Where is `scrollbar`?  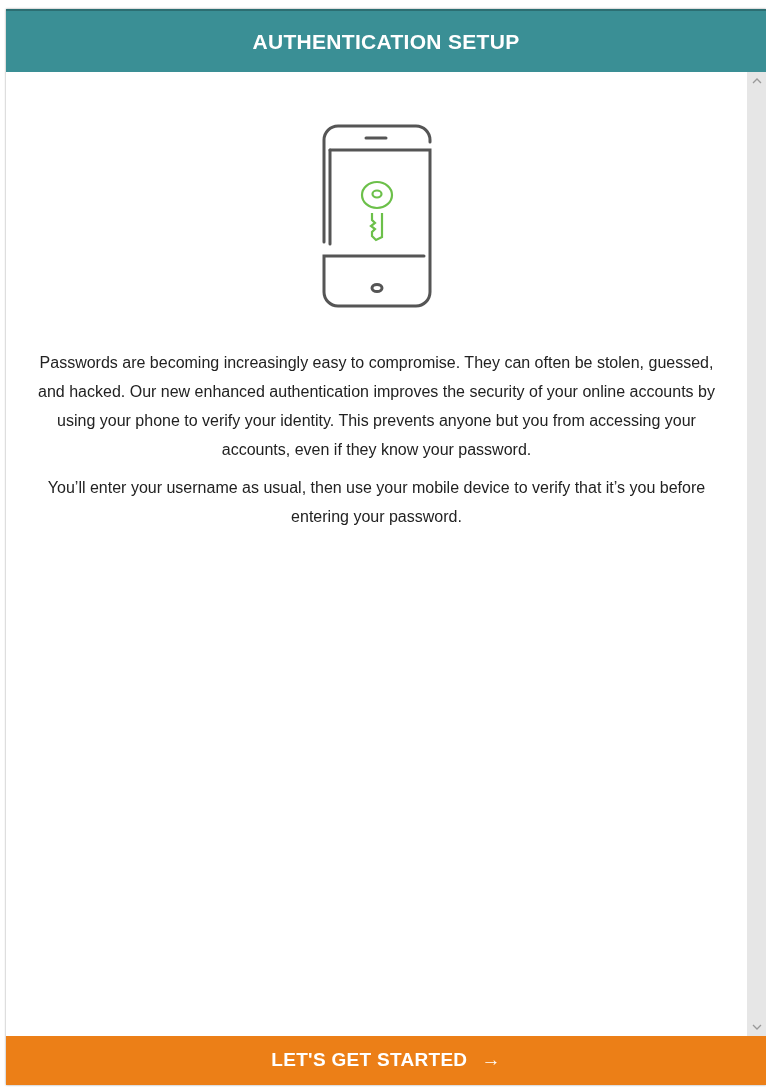
scrollbar is located at coordinates (756, 554).